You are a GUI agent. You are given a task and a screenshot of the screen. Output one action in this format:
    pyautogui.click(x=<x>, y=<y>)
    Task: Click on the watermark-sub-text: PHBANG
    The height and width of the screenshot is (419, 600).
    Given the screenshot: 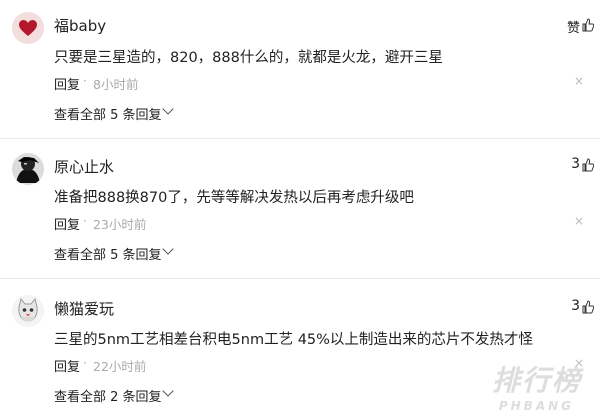 What is the action you would take?
    pyautogui.click(x=536, y=406)
    